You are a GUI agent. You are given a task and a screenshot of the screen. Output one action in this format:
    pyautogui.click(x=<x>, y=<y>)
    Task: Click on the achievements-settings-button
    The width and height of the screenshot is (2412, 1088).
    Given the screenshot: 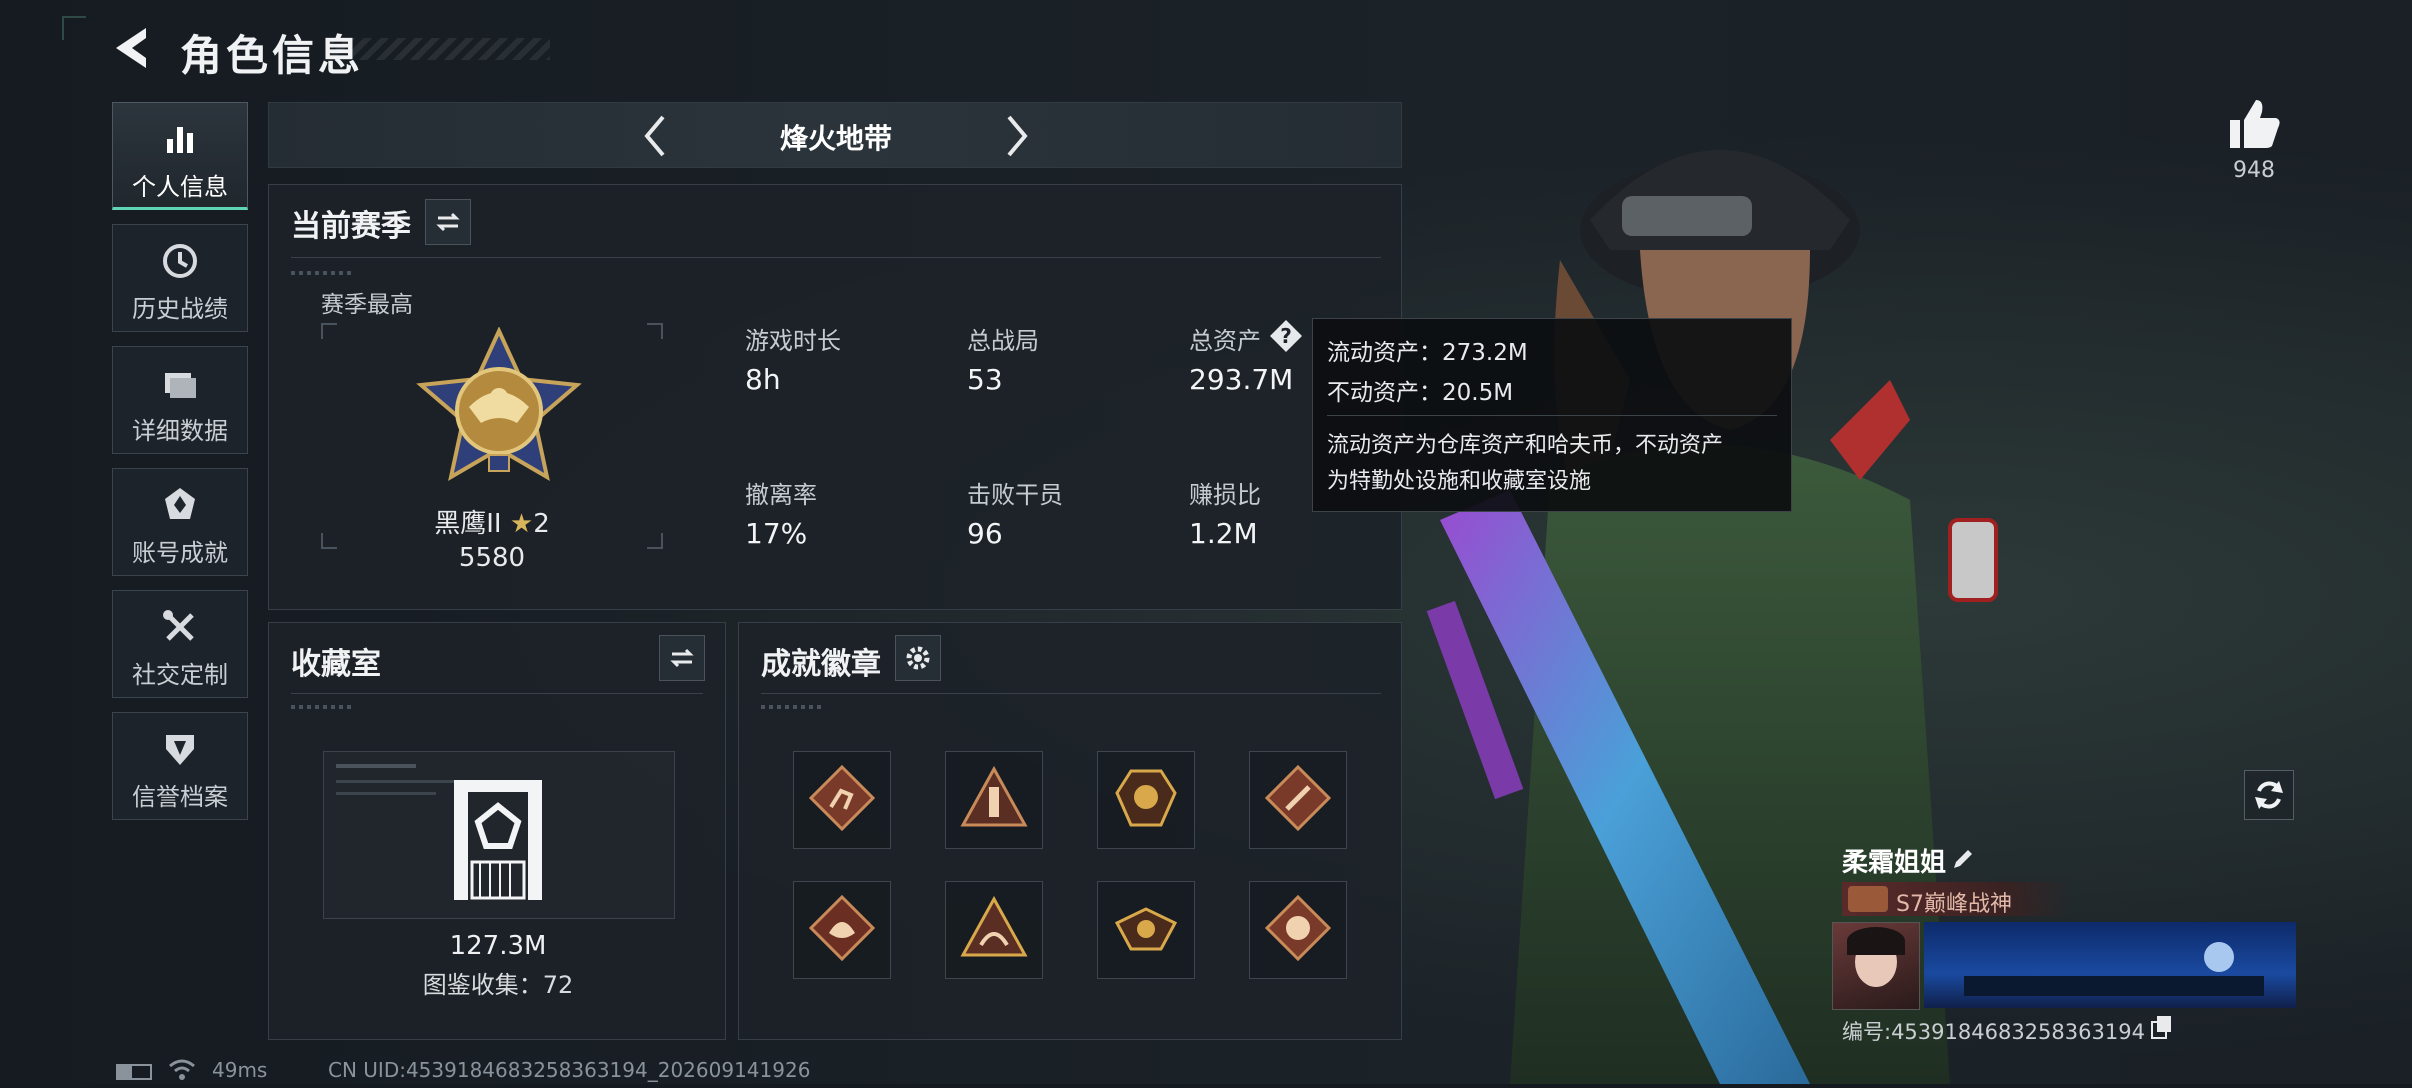 What is the action you would take?
    pyautogui.click(x=918, y=658)
    